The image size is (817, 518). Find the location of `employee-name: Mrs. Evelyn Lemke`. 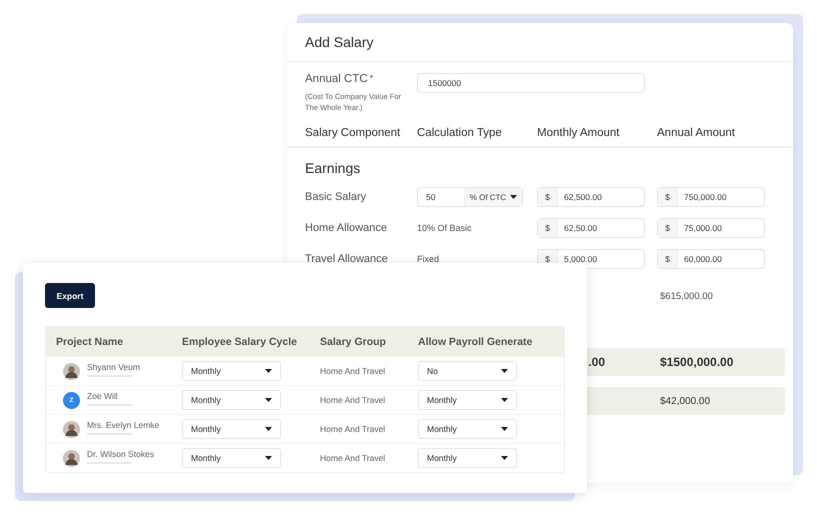

employee-name: Mrs. Evelyn Lemke is located at coordinates (123, 425).